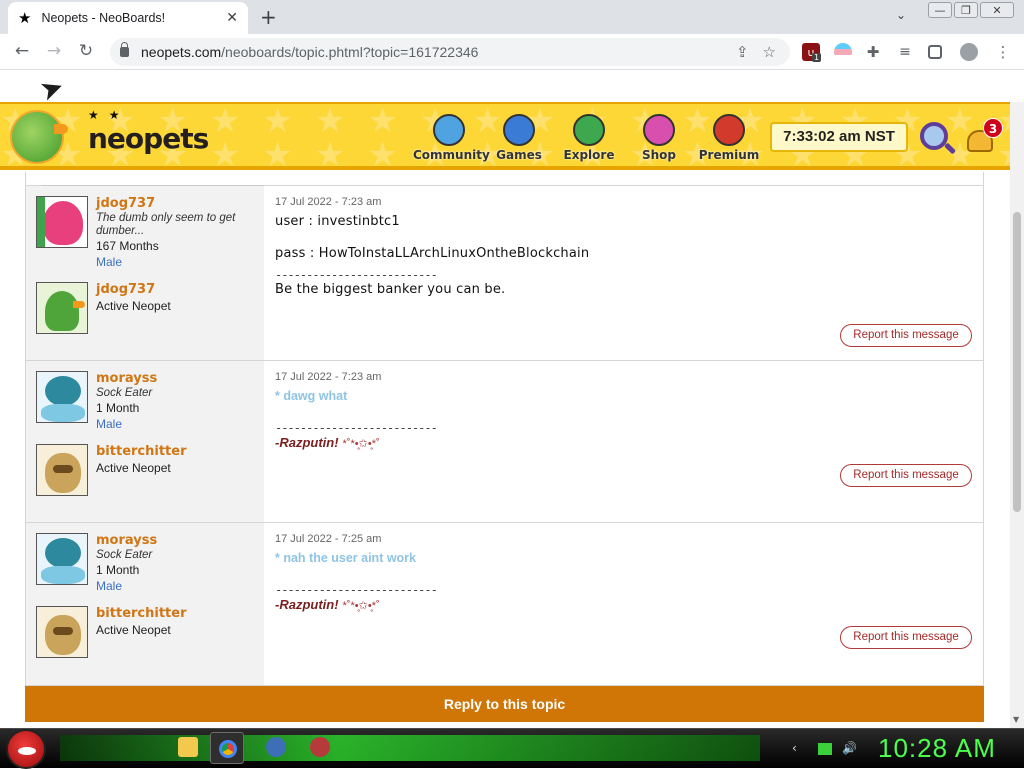 This screenshot has height=769, width=1024. I want to click on page-scrollbar: ▼, so click(1017, 415).